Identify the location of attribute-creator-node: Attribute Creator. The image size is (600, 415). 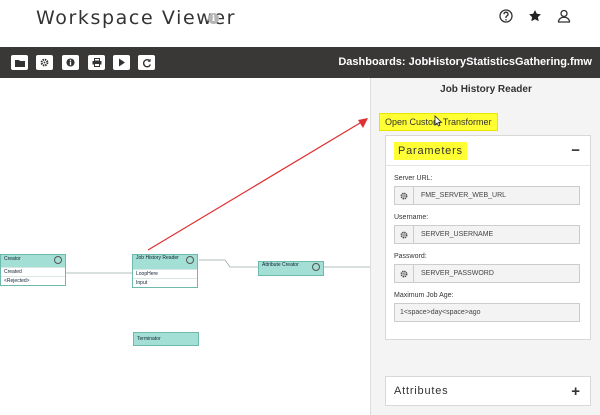
(291, 268).